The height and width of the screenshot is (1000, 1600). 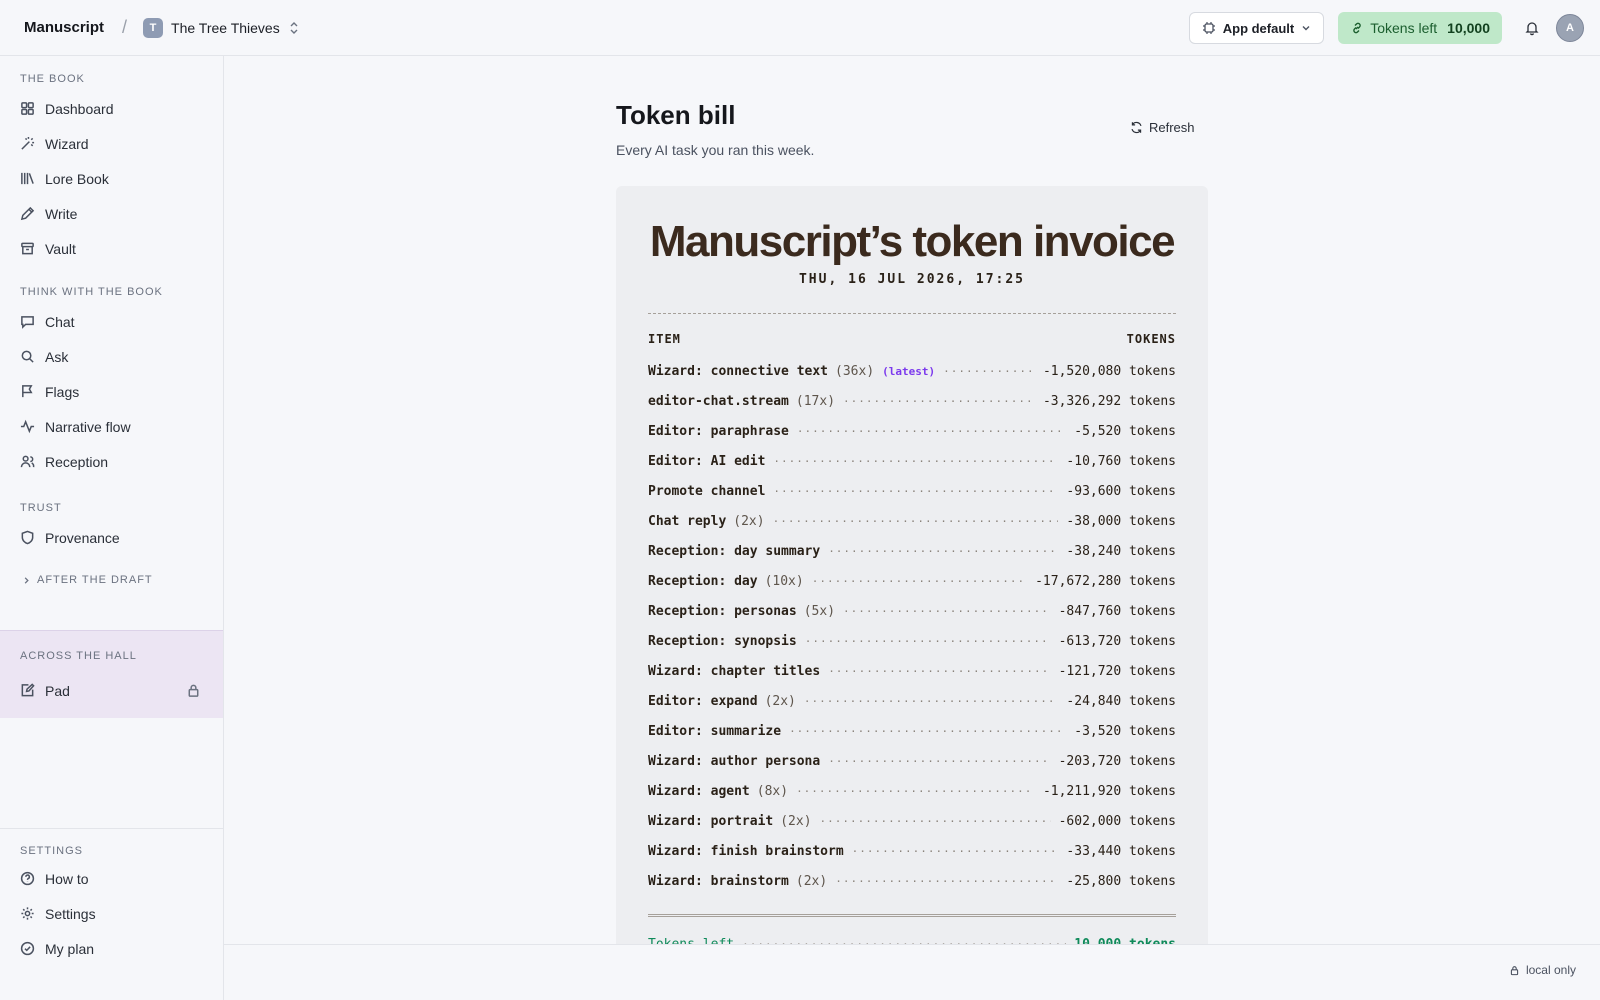 What do you see at coordinates (796, 821) in the screenshot?
I see `invoice-row-count: (2x)` at bounding box center [796, 821].